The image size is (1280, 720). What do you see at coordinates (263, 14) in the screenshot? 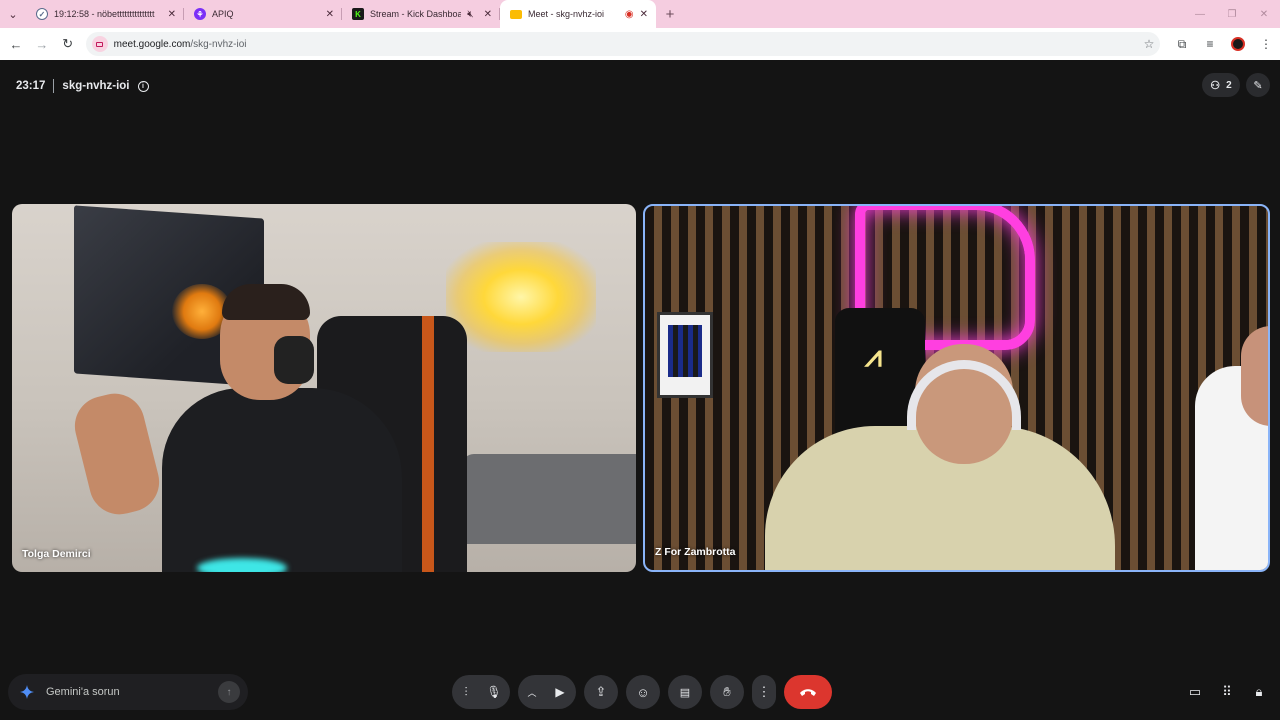
I see `tab-apiq: ⚘ APIQ ✕` at bounding box center [263, 14].